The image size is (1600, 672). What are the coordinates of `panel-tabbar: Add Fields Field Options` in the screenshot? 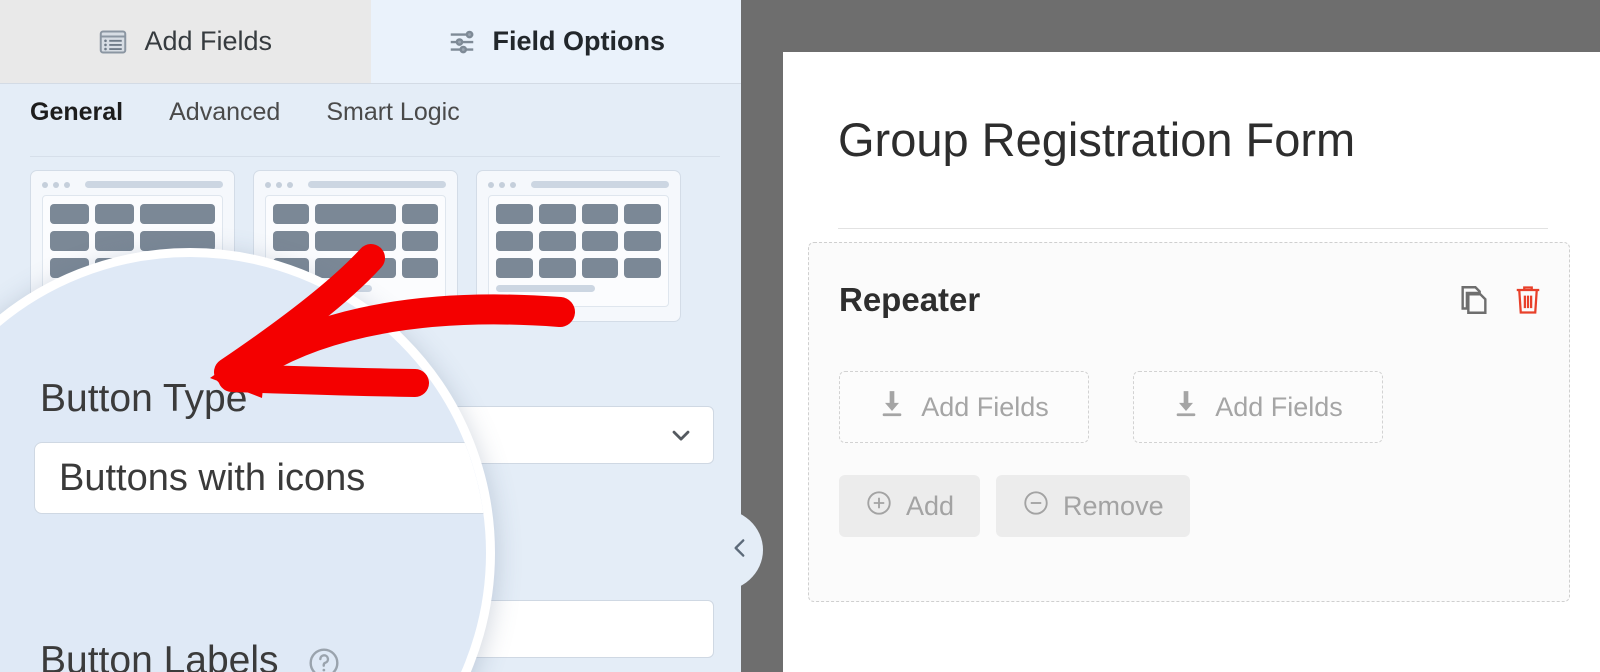 It's located at (370, 42).